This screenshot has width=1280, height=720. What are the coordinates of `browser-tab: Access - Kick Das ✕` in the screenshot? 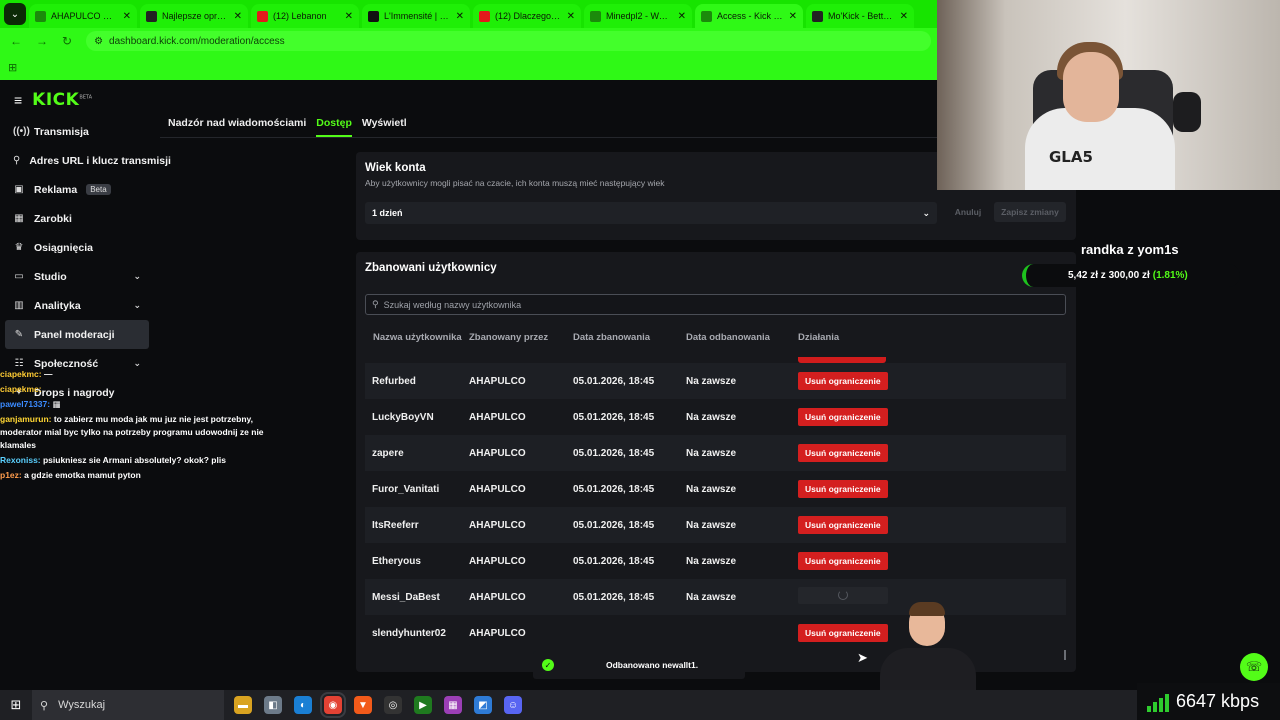 It's located at (749, 16).